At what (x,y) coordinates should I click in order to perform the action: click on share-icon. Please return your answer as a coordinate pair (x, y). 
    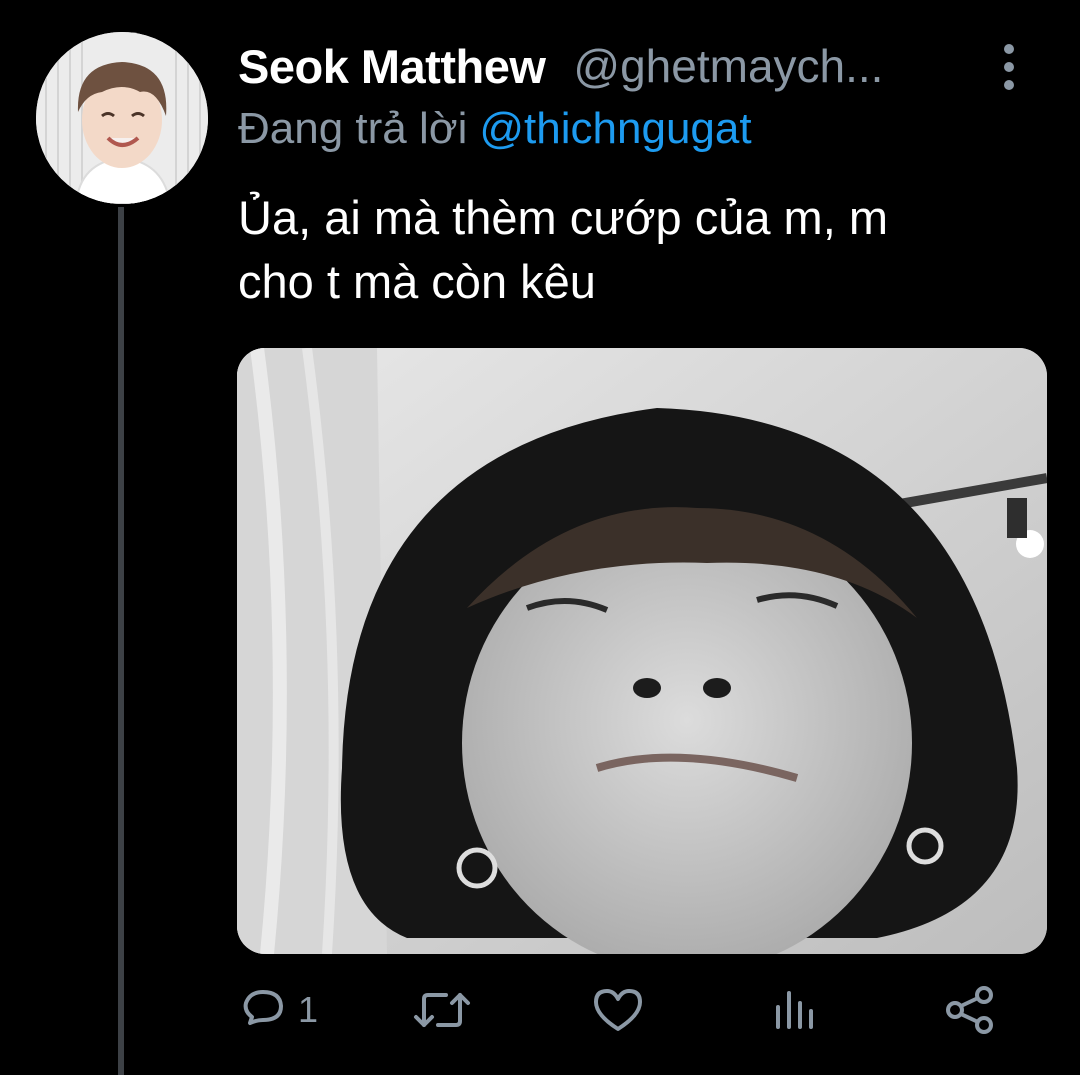
    Looking at the image, I should click on (970, 1010).